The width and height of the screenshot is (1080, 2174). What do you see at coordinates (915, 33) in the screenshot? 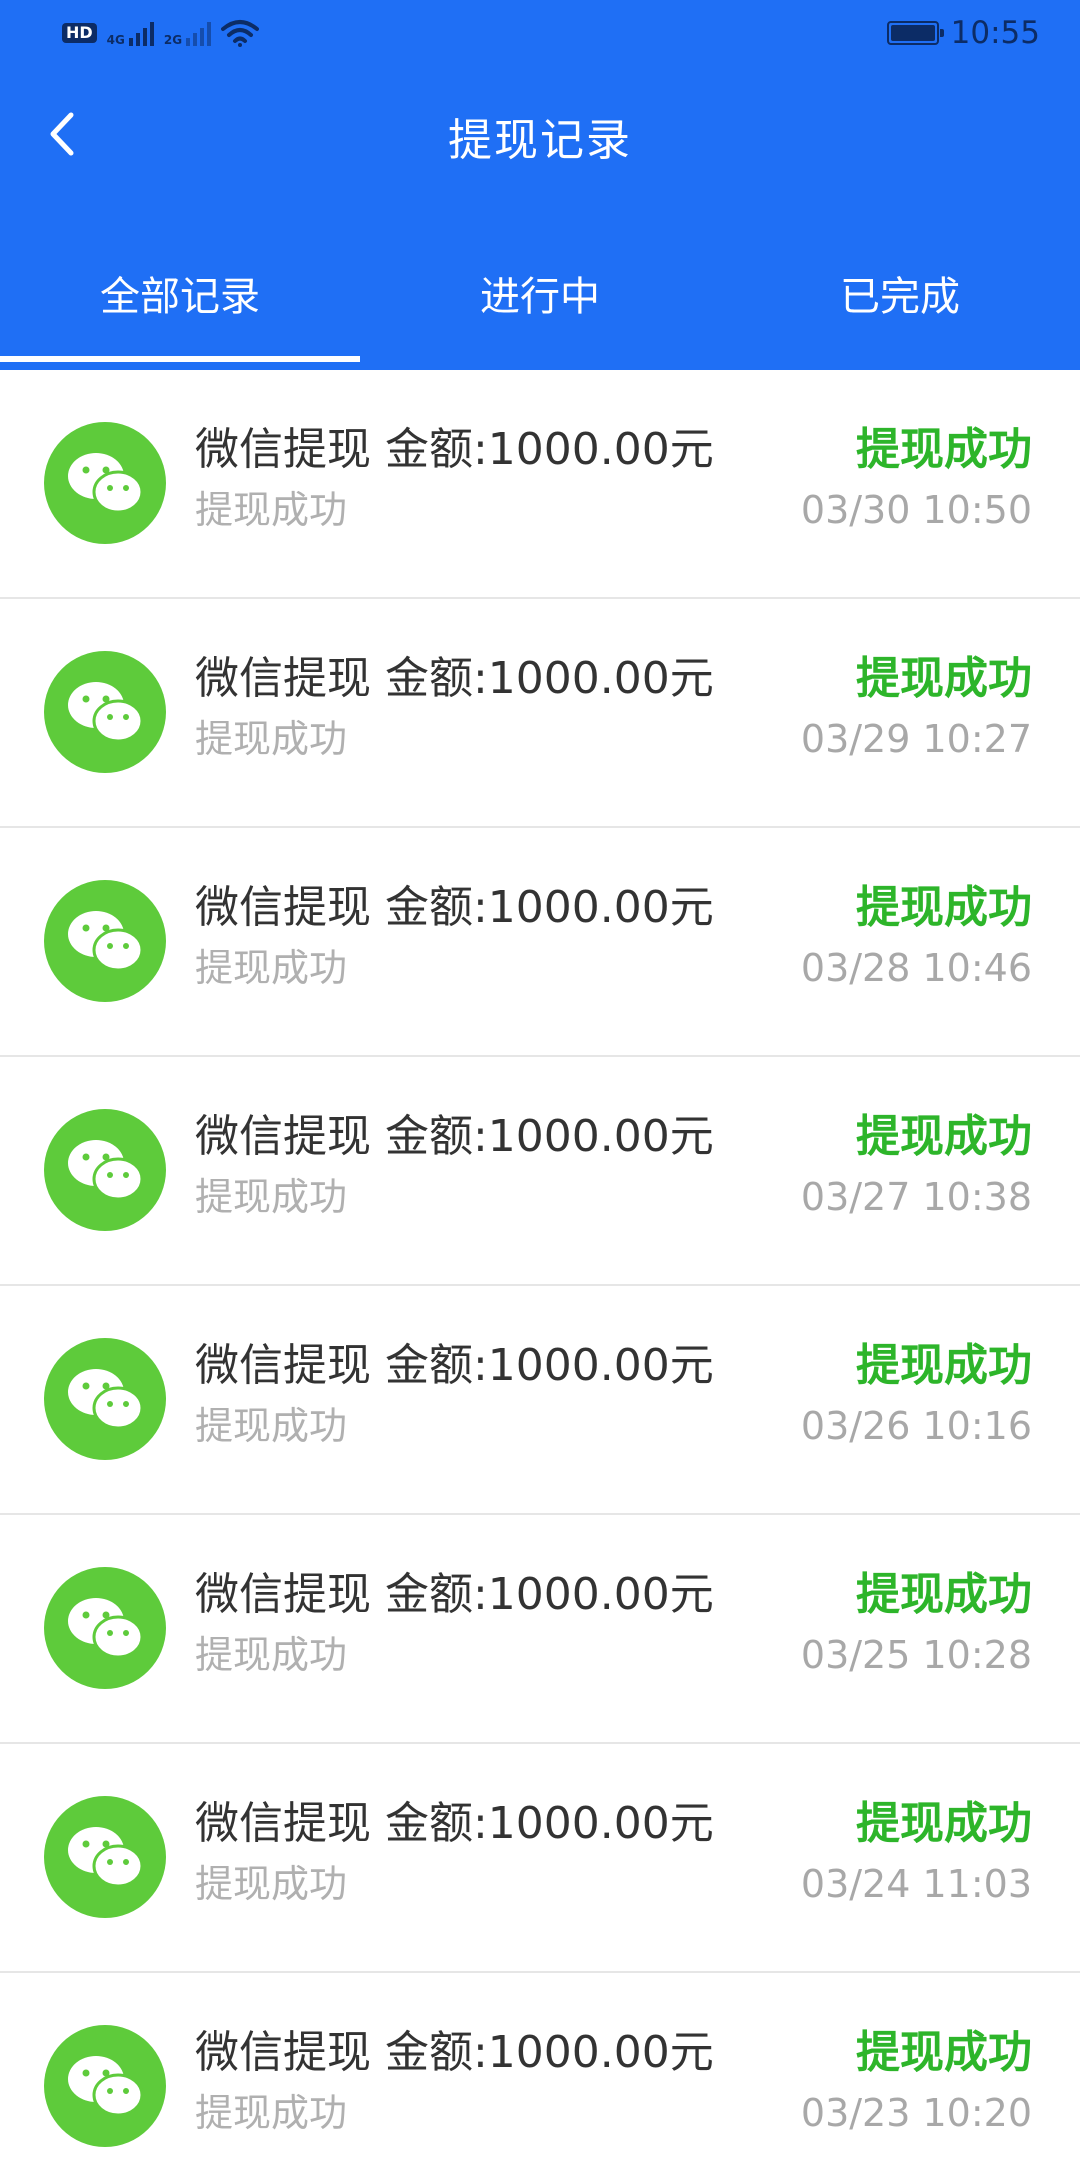
I see `battery-icon` at bounding box center [915, 33].